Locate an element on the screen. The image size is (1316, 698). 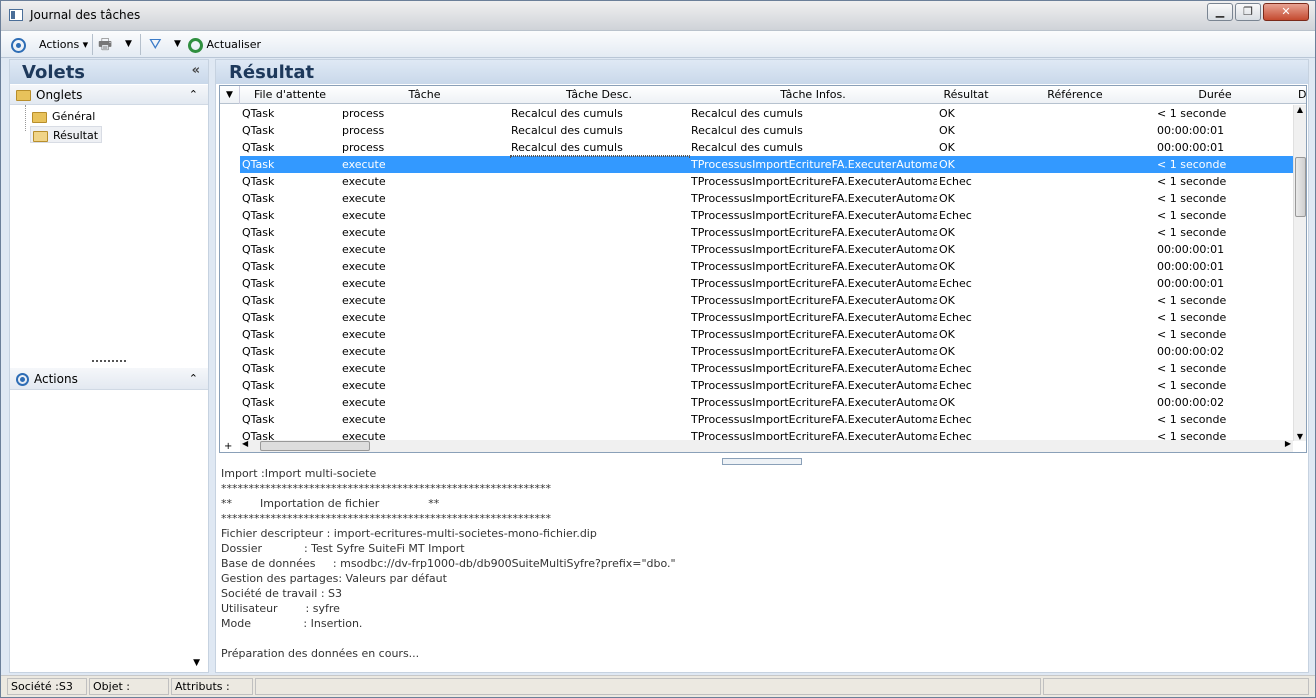
horizontal-scroll-thumb is located at coordinates (315, 446).